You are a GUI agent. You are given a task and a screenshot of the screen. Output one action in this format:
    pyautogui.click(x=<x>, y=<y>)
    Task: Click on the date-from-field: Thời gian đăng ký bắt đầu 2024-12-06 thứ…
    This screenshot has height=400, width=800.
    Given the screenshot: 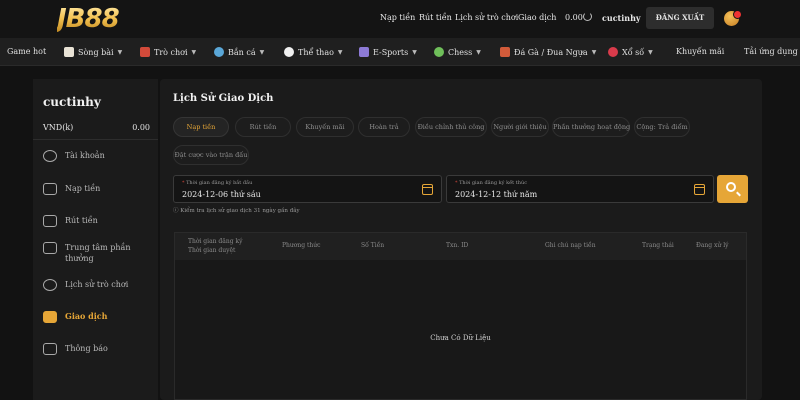 What is the action you would take?
    pyautogui.click(x=307, y=189)
    